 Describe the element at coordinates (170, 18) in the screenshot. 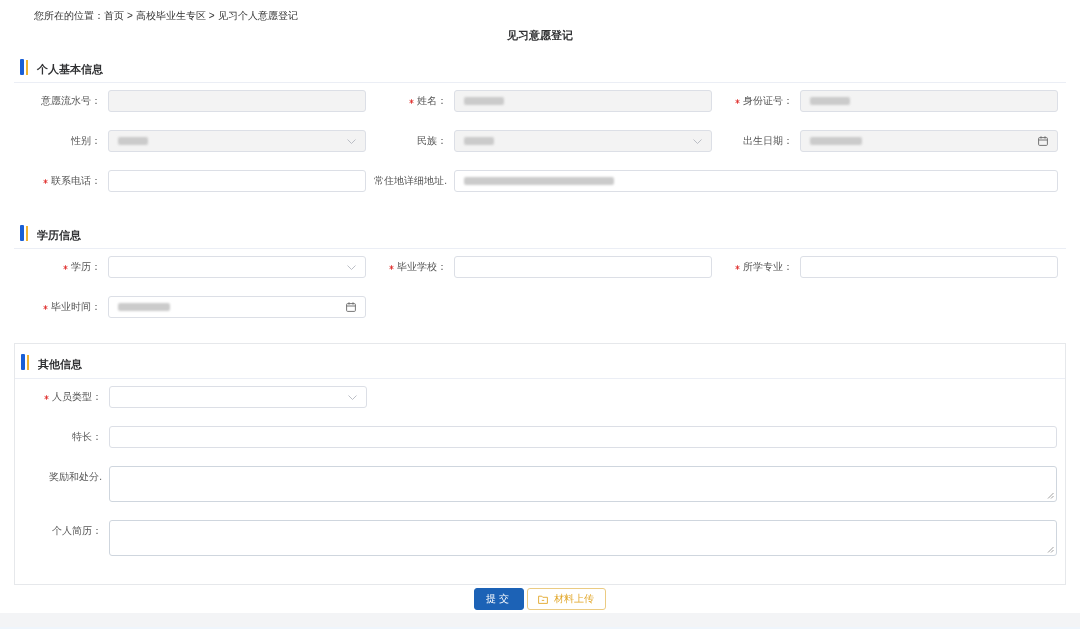

I see `breadcrumb-link: 高校毕业生专区` at that location.